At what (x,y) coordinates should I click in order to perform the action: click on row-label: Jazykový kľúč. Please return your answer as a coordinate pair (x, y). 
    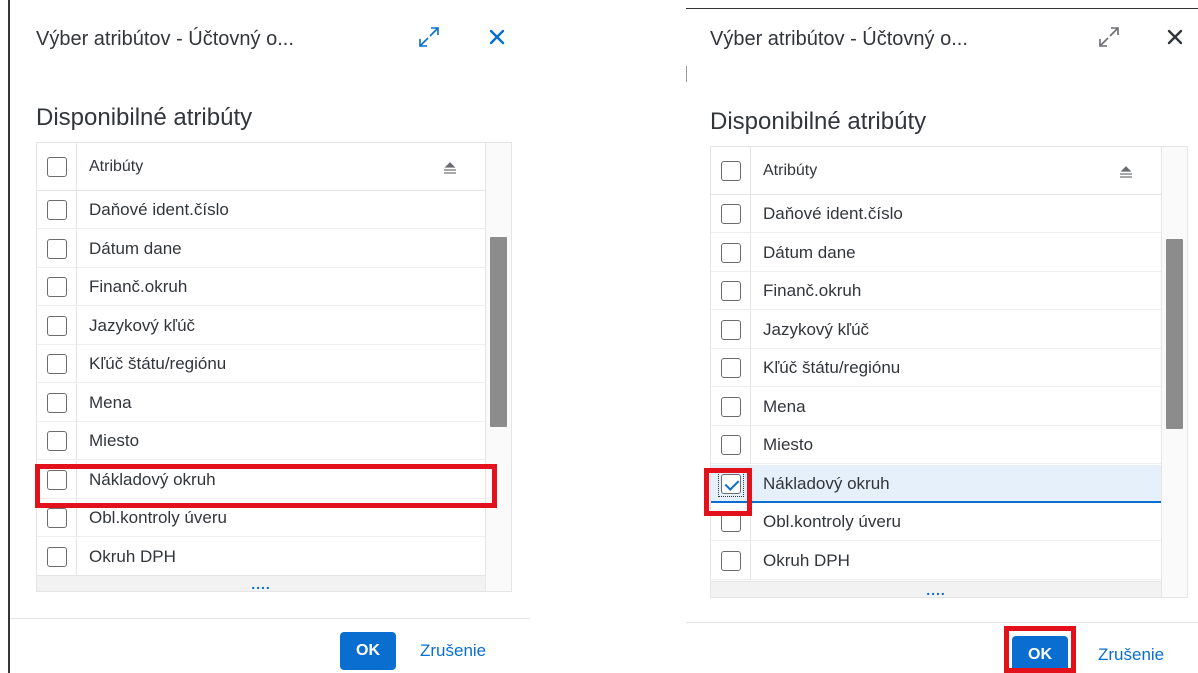
    Looking at the image, I should click on (142, 325).